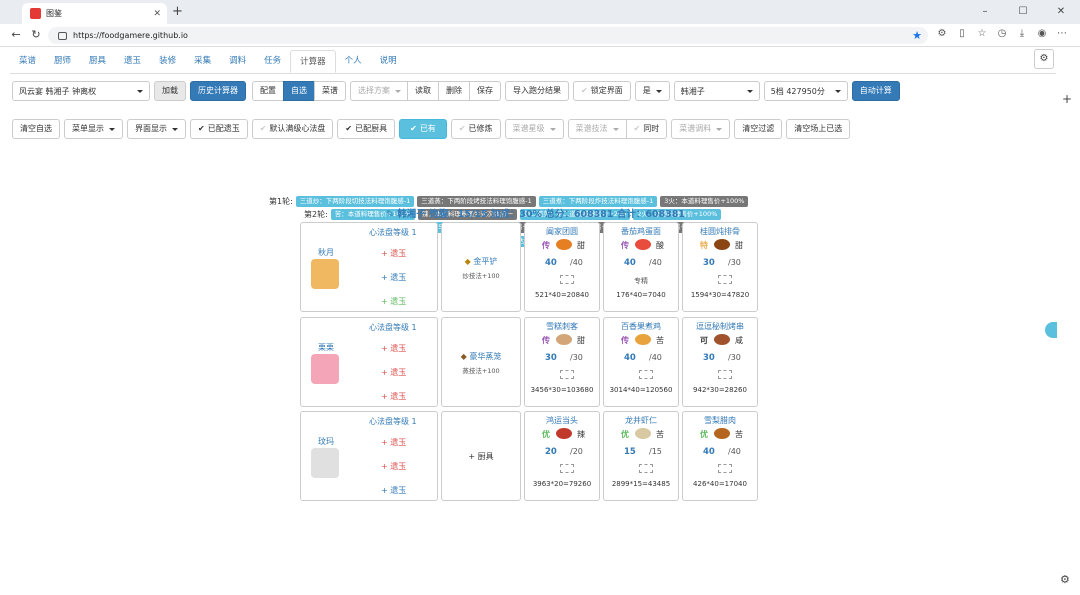 This screenshot has height=595, width=1080. What do you see at coordinates (1023, 12) in the screenshot?
I see `maximize-button: ☐` at bounding box center [1023, 12].